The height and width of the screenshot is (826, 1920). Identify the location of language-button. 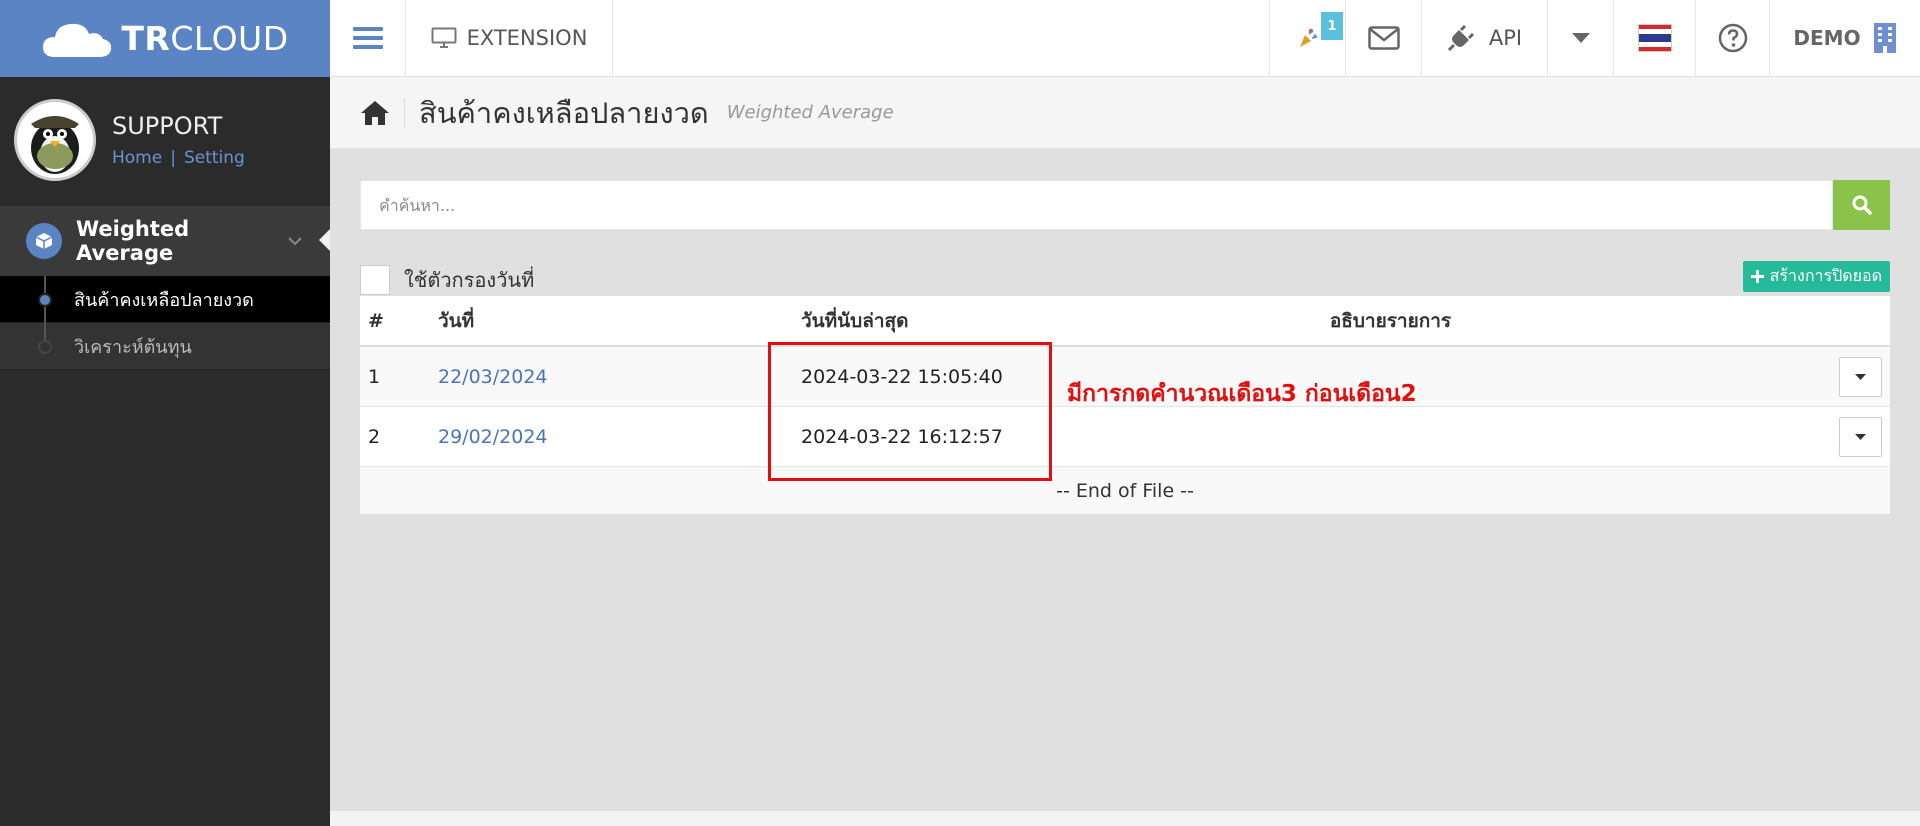
(1655, 38).